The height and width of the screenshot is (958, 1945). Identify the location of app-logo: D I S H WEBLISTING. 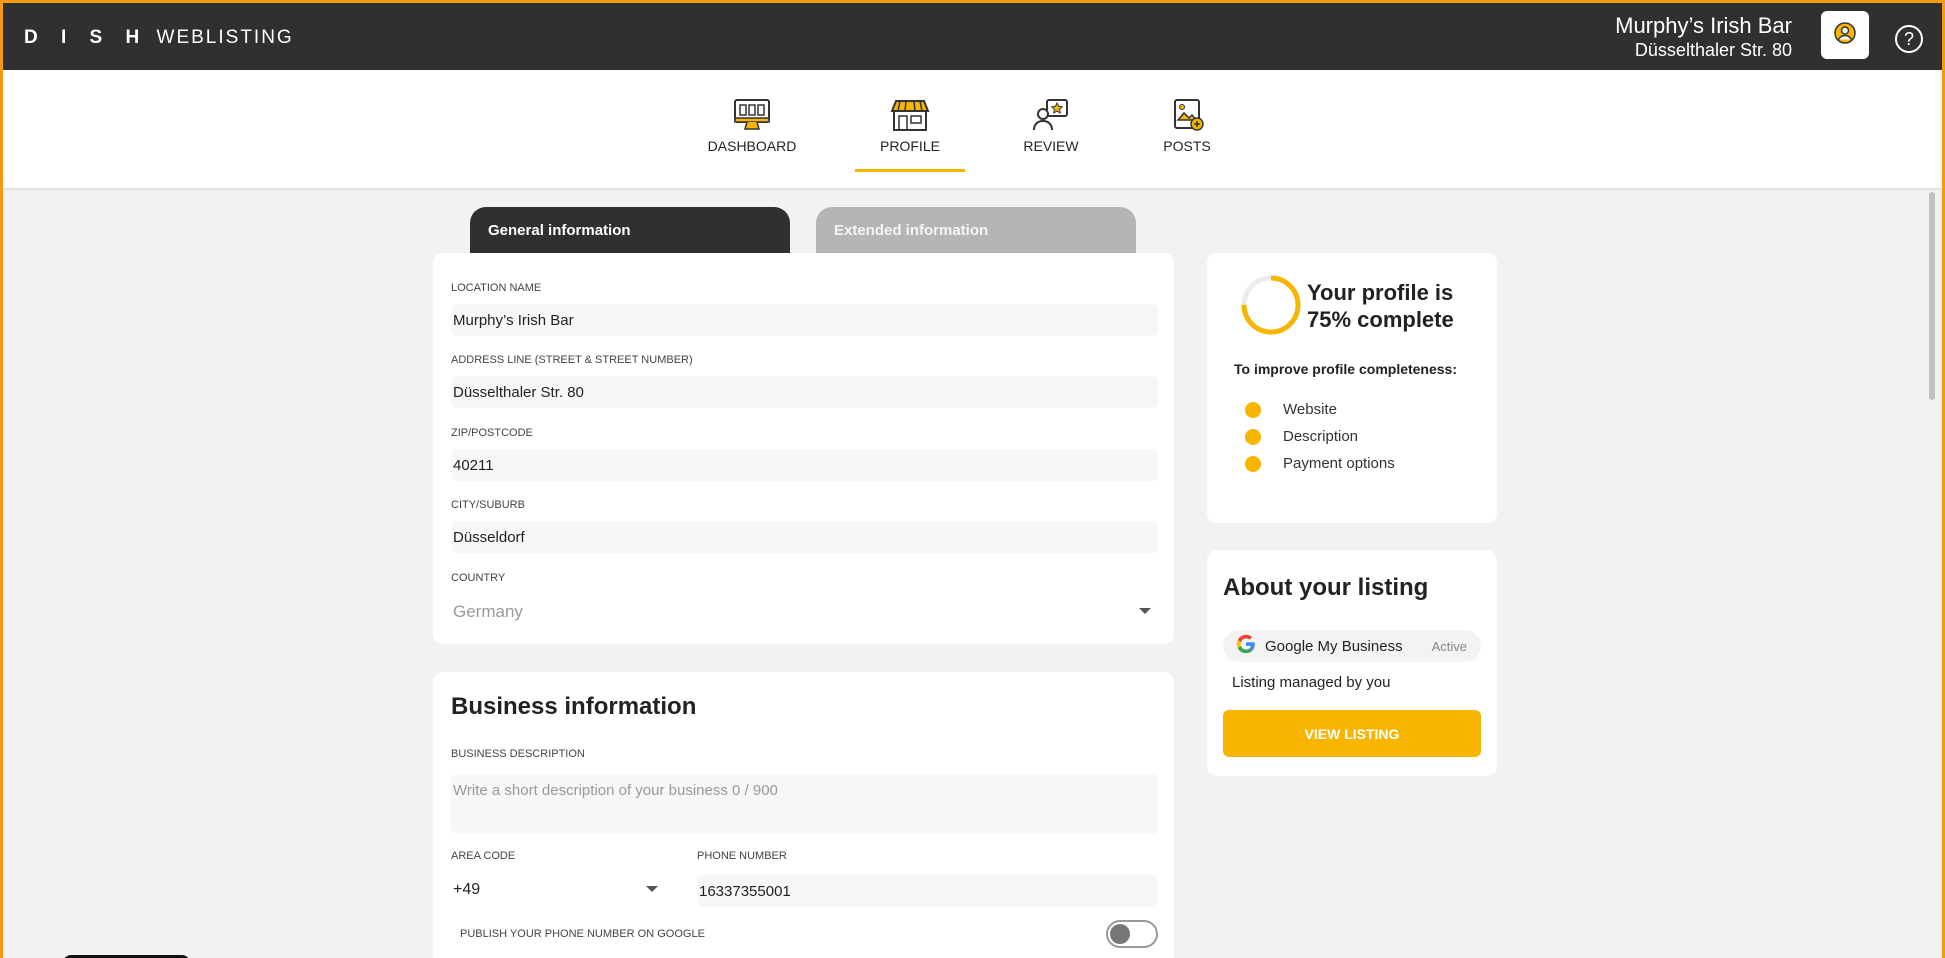
(159, 38).